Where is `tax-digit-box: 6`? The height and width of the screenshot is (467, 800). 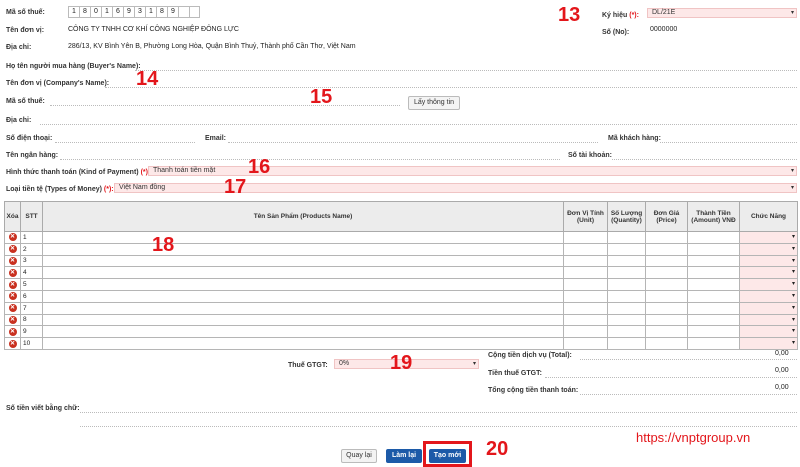 tax-digit-box: 6 is located at coordinates (117, 12).